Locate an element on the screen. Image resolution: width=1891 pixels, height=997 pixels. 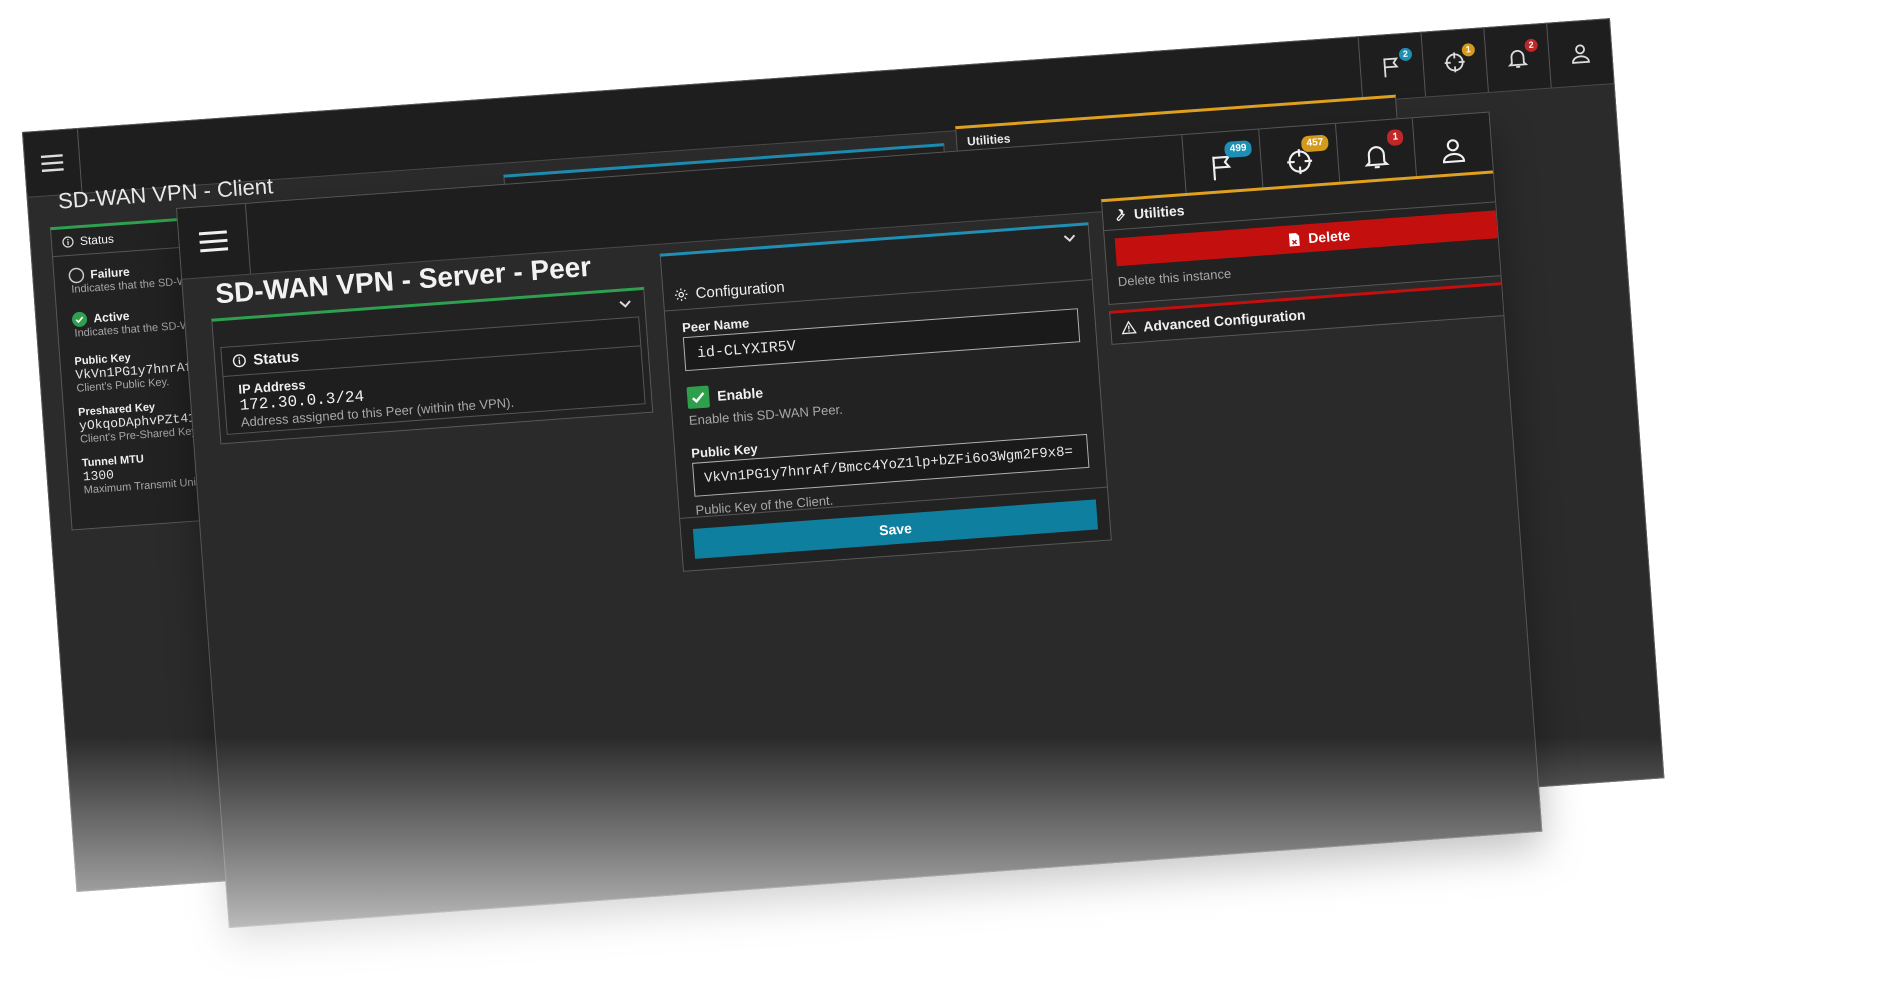
flags-badge: 499 is located at coordinates (1238, 149).